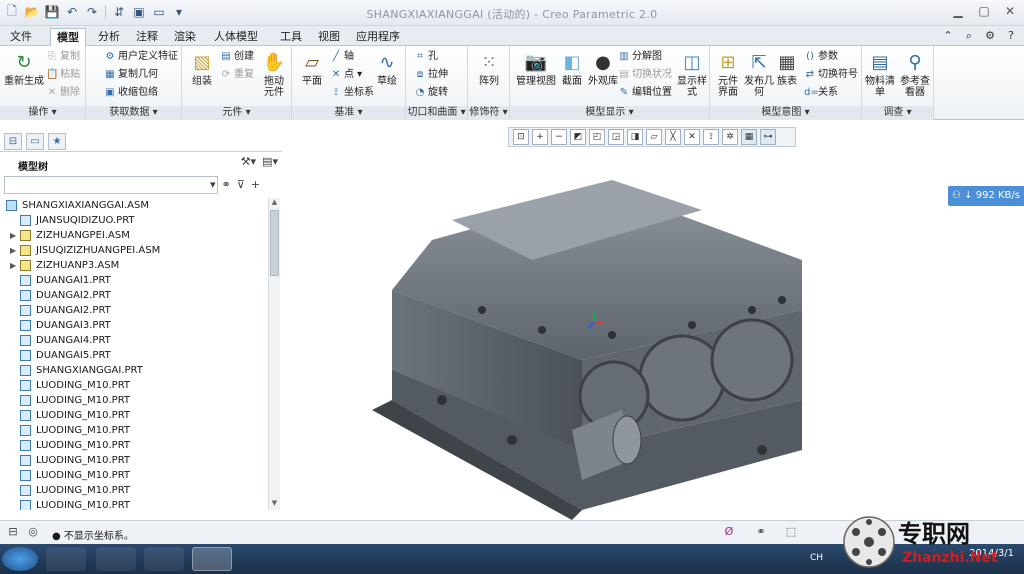 The height and width of the screenshot is (574, 1024). I want to click on relations-button: d=关系, so click(821, 93).